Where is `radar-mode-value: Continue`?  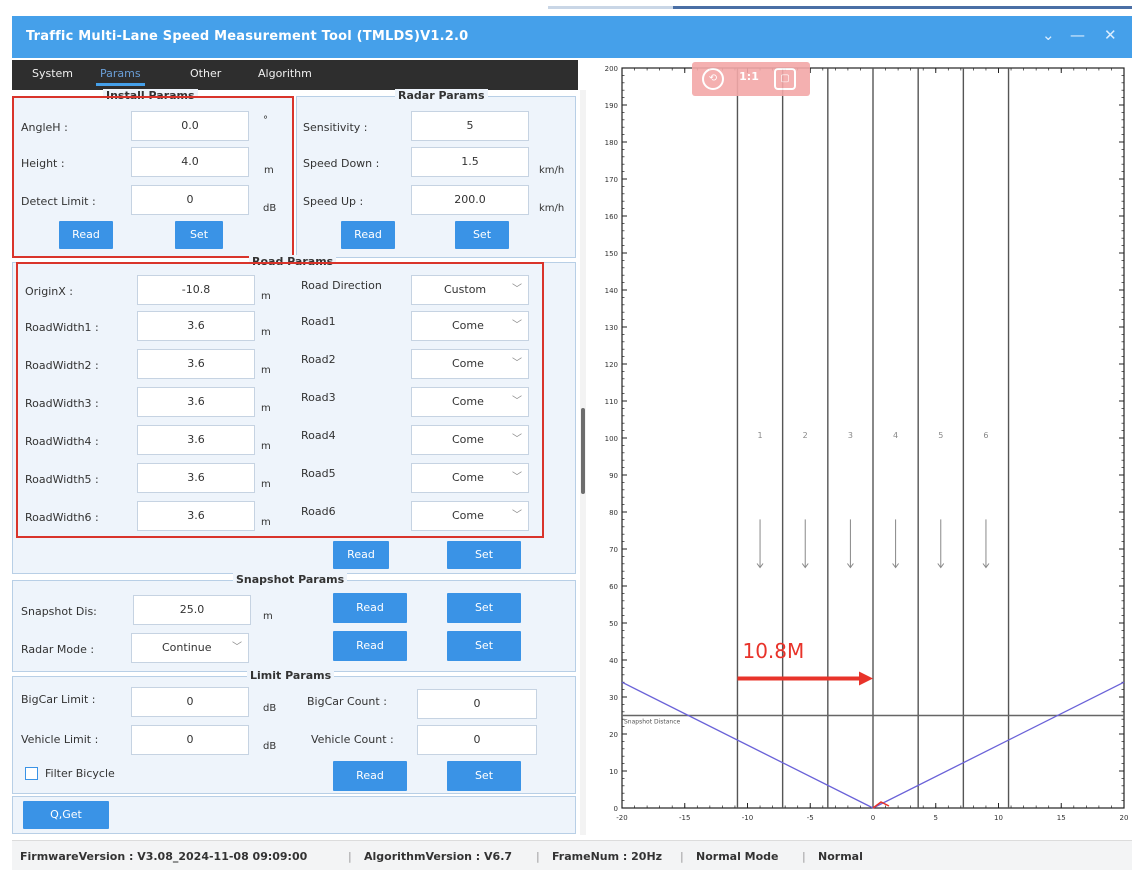
radar-mode-value: Continue is located at coordinates (187, 647).